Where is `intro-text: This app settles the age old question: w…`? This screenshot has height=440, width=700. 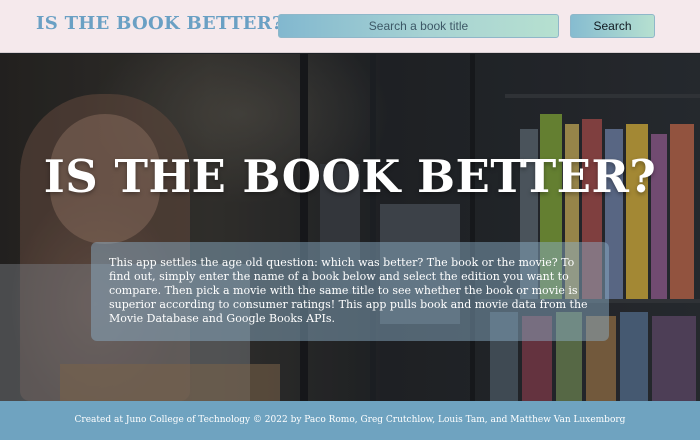 intro-text: This app settles the age old question: w… is located at coordinates (348, 290).